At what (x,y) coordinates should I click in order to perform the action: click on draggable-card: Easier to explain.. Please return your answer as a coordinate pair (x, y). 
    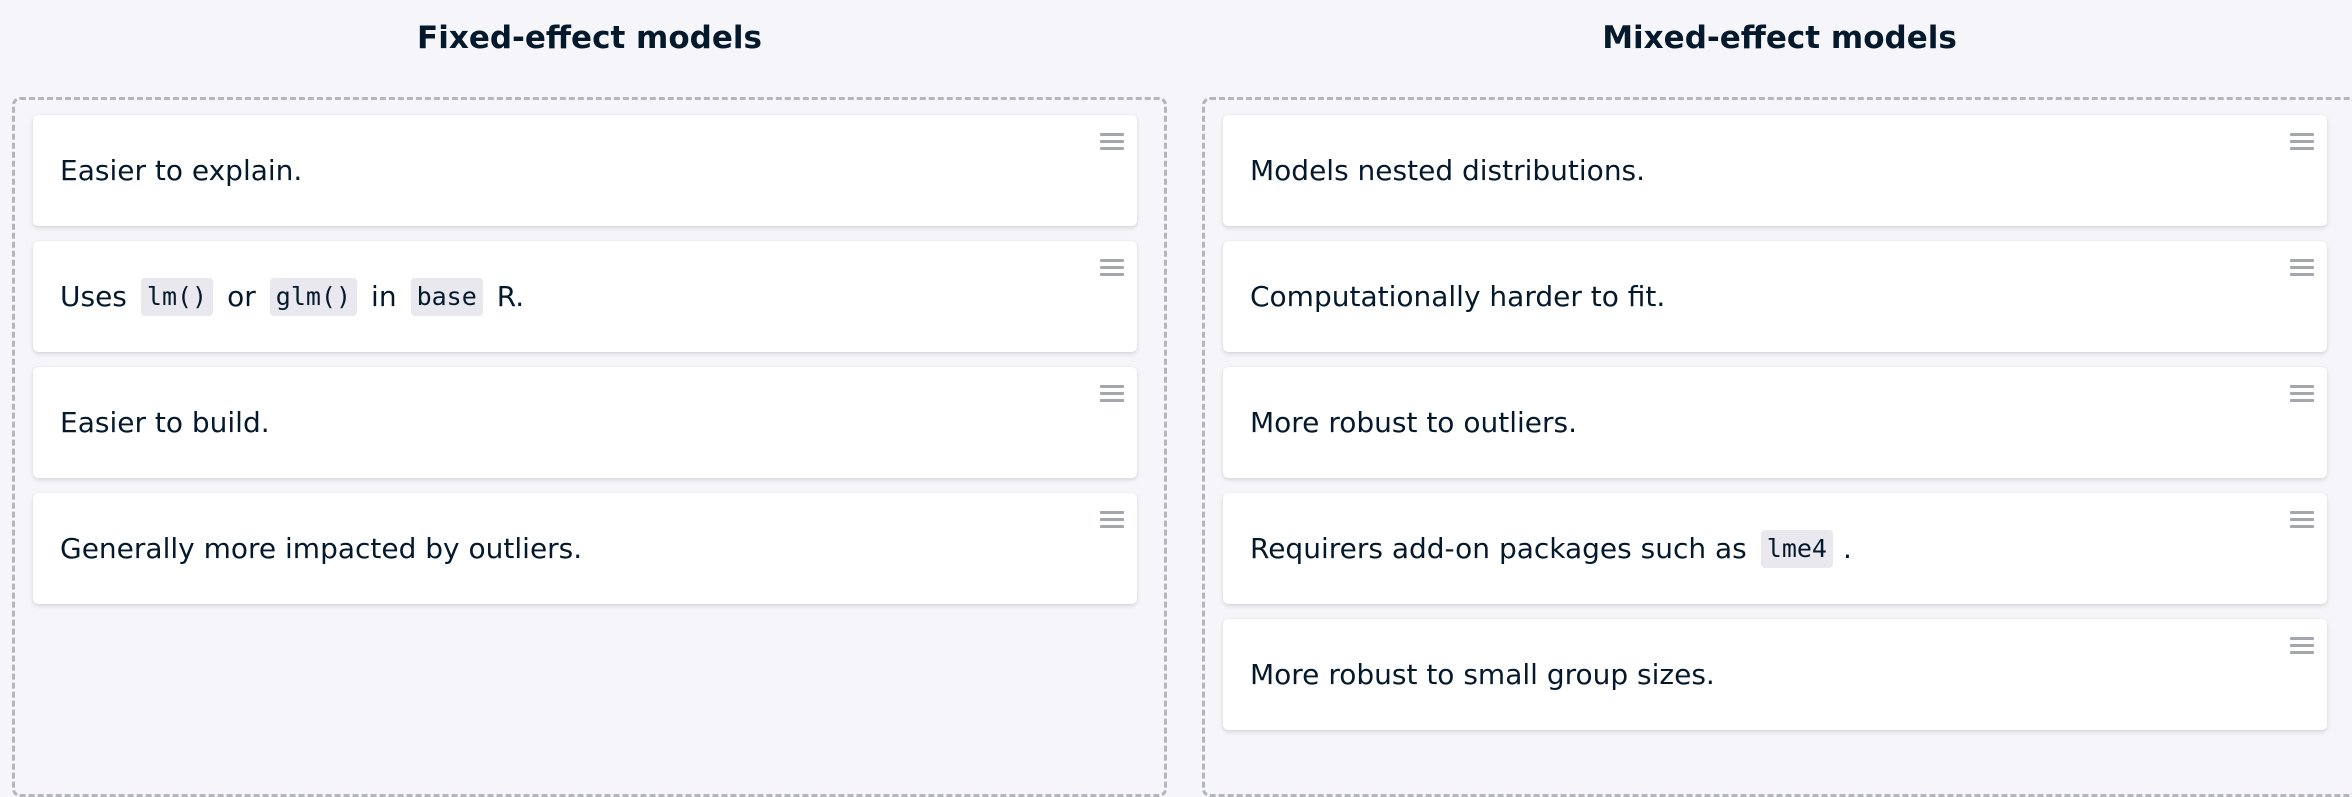
    Looking at the image, I should click on (585, 170).